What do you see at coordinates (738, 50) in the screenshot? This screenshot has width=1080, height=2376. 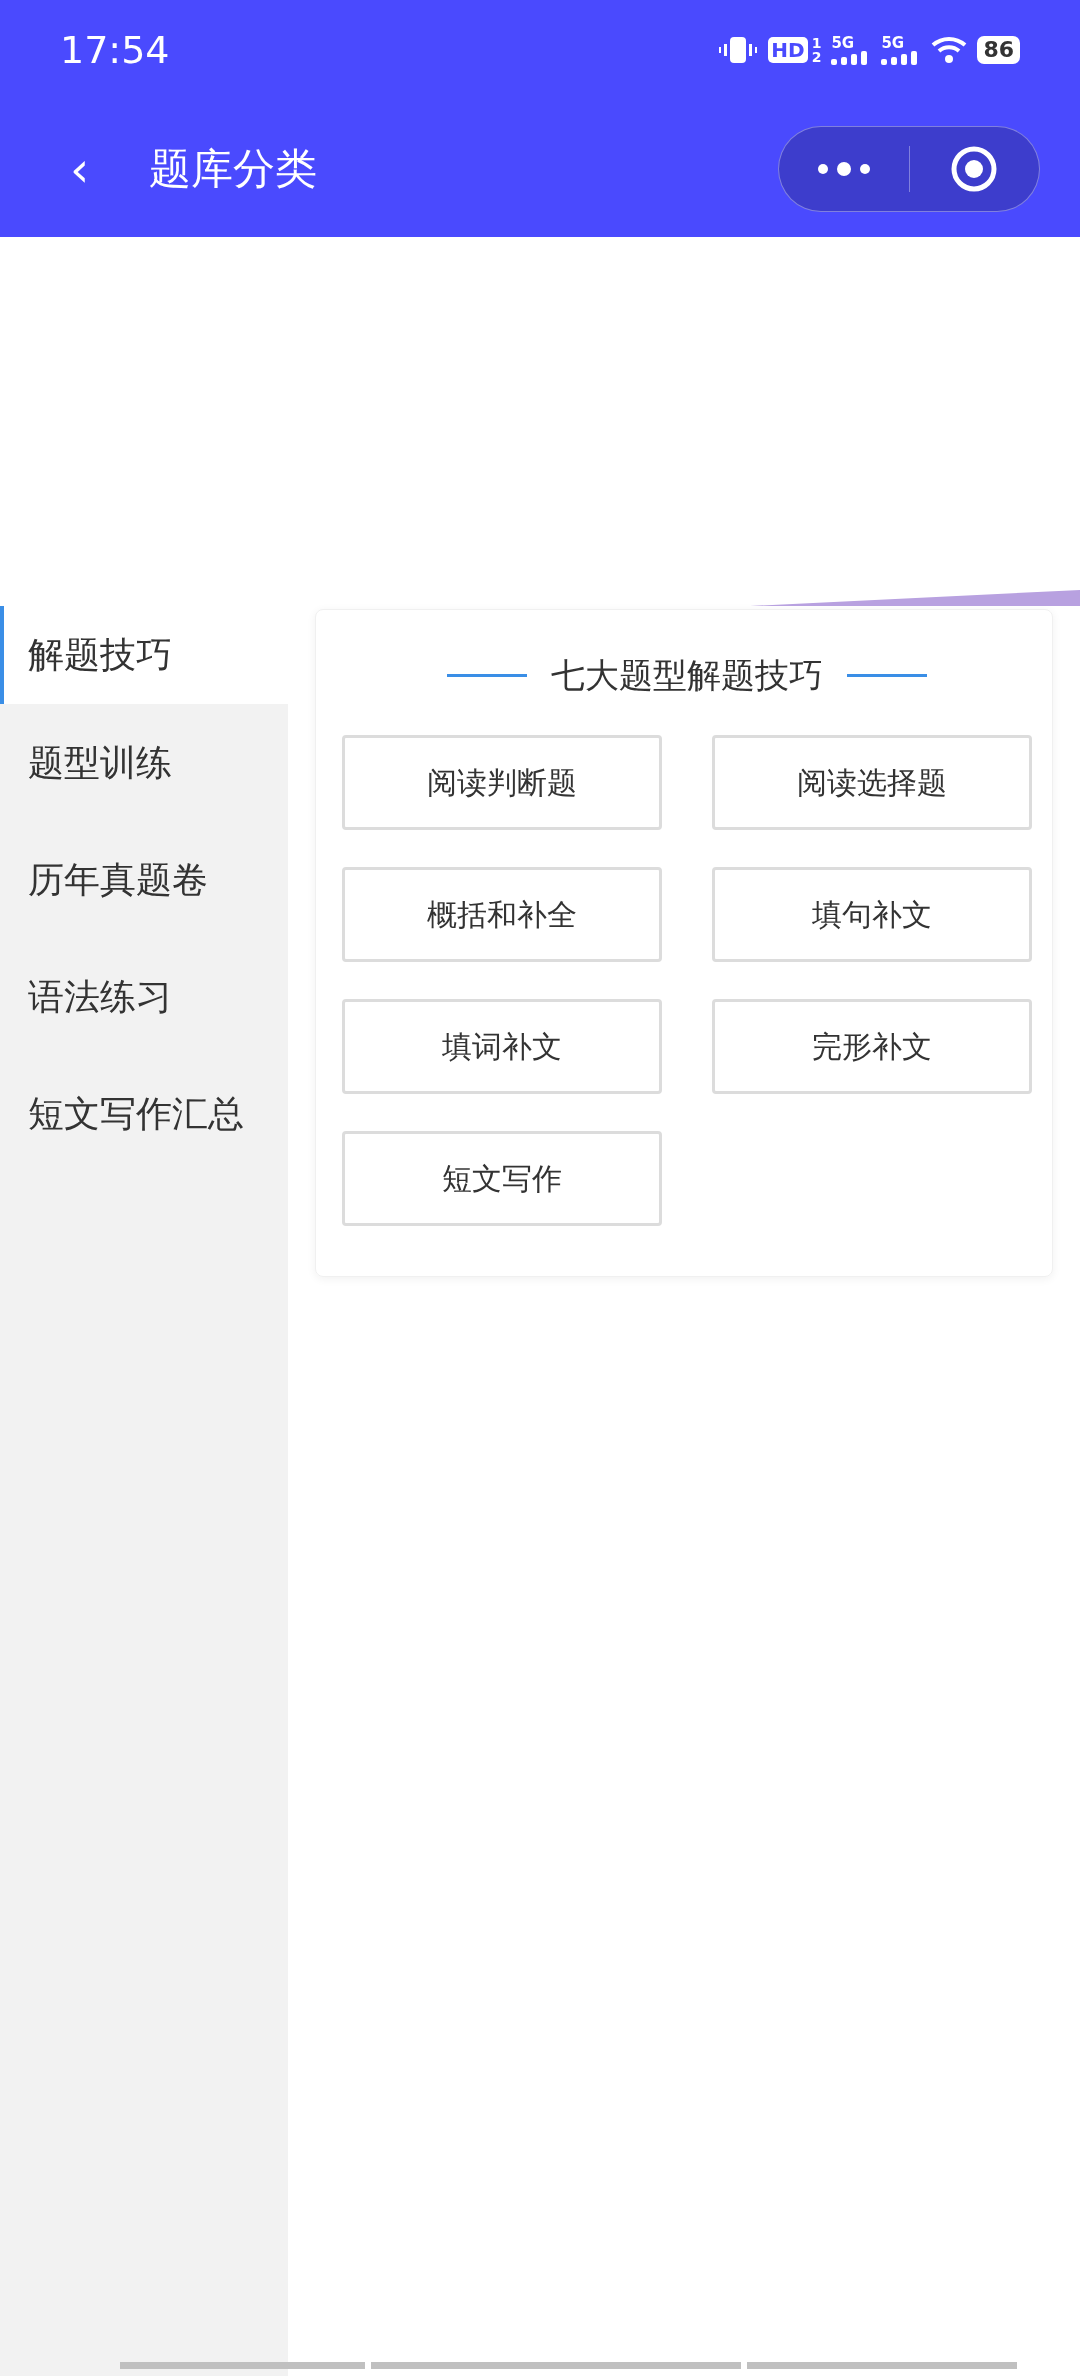 I see `vibrate-icon` at bounding box center [738, 50].